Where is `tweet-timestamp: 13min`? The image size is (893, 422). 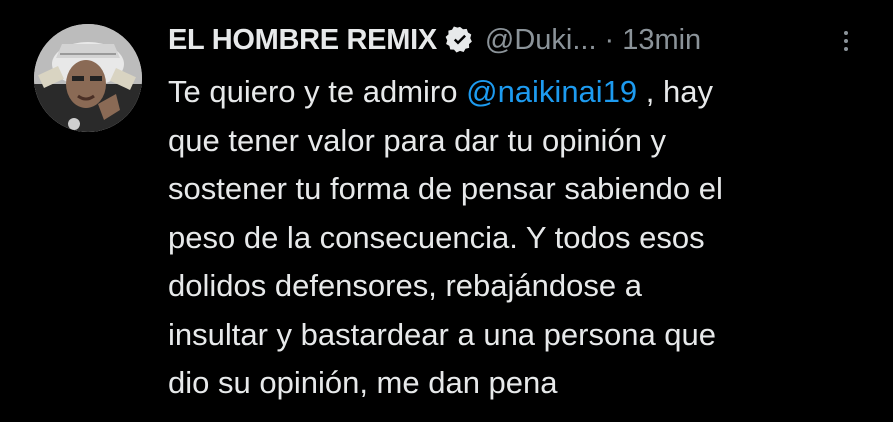
tweet-timestamp: 13min is located at coordinates (661, 40).